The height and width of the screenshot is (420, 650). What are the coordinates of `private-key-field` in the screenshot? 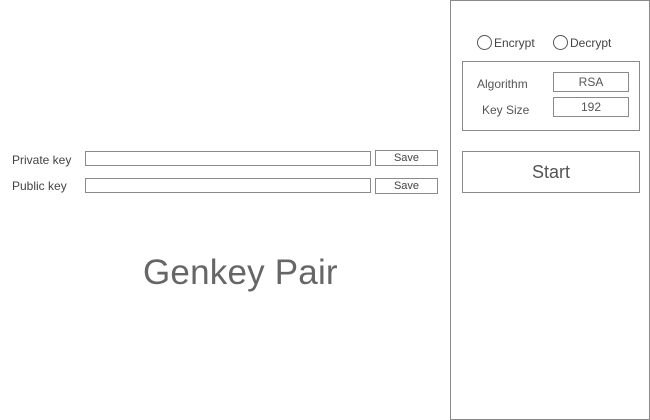 It's located at (228, 158).